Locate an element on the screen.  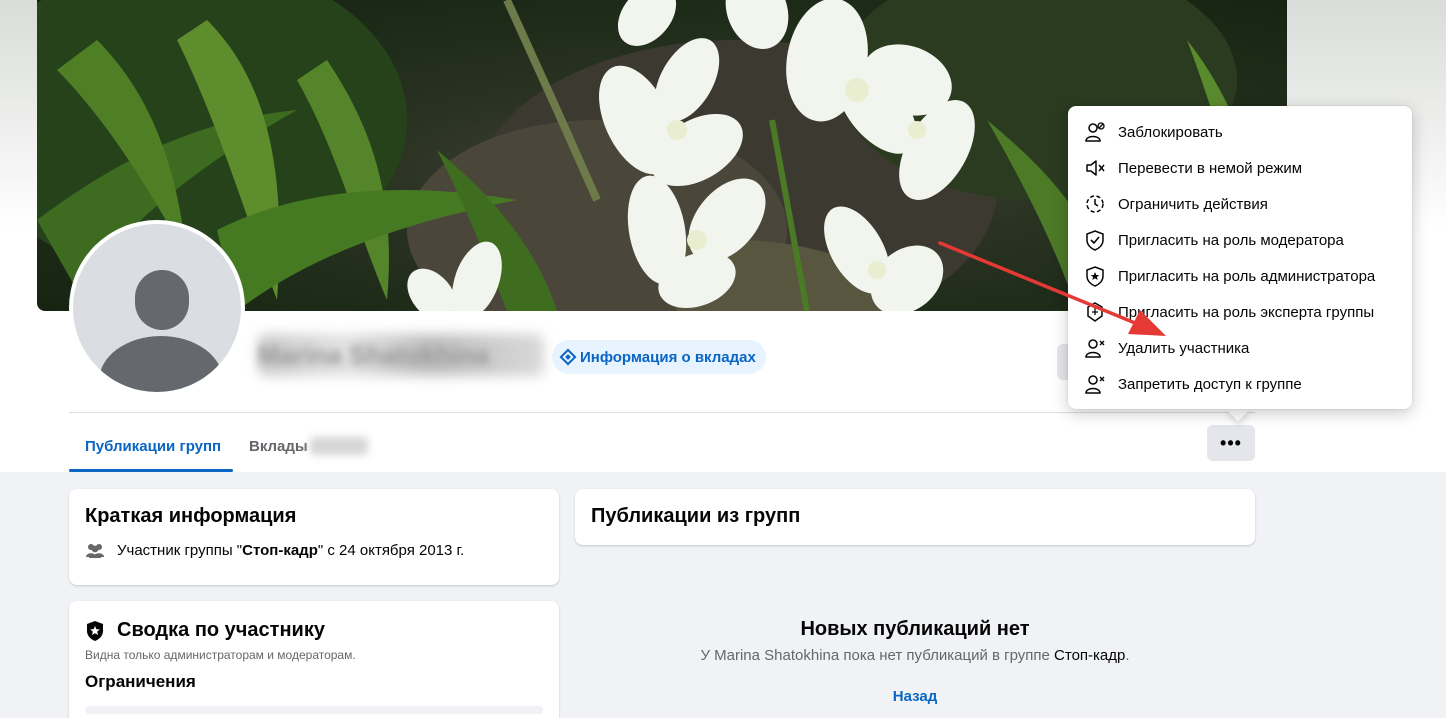
menu-item-label: Запретить доступ к группе is located at coordinates (1210, 384).